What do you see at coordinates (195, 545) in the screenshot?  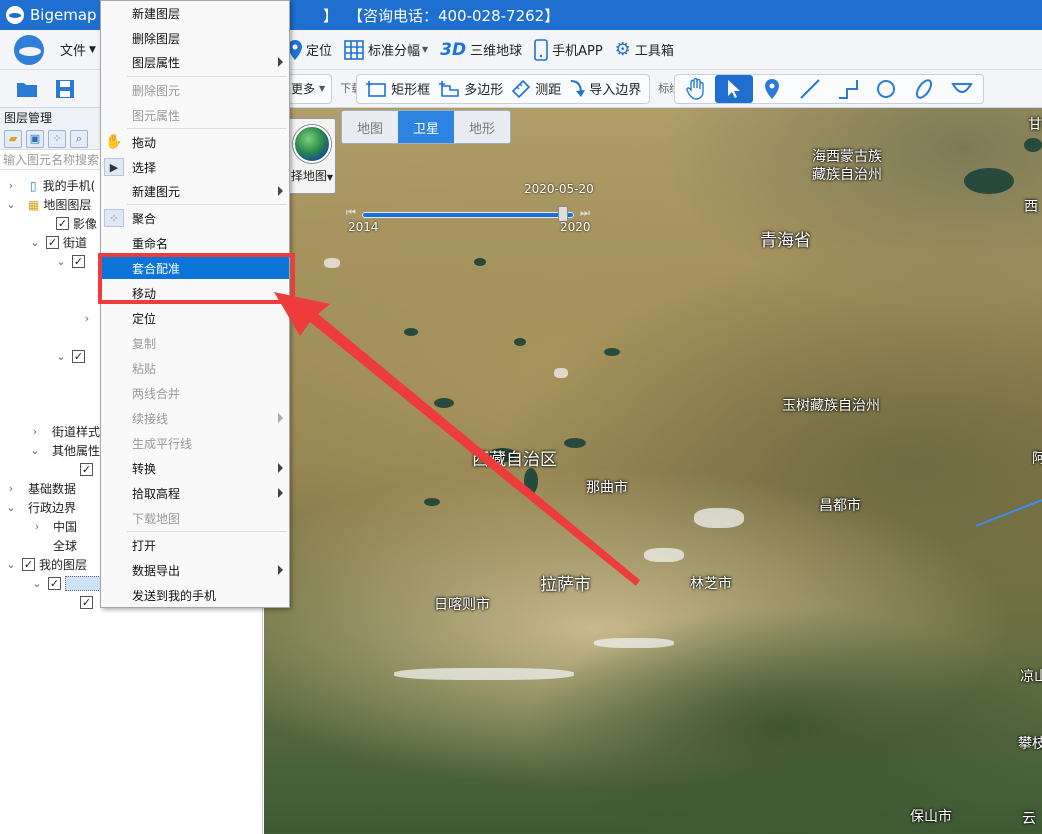 I see `menu-item-open: 打开` at bounding box center [195, 545].